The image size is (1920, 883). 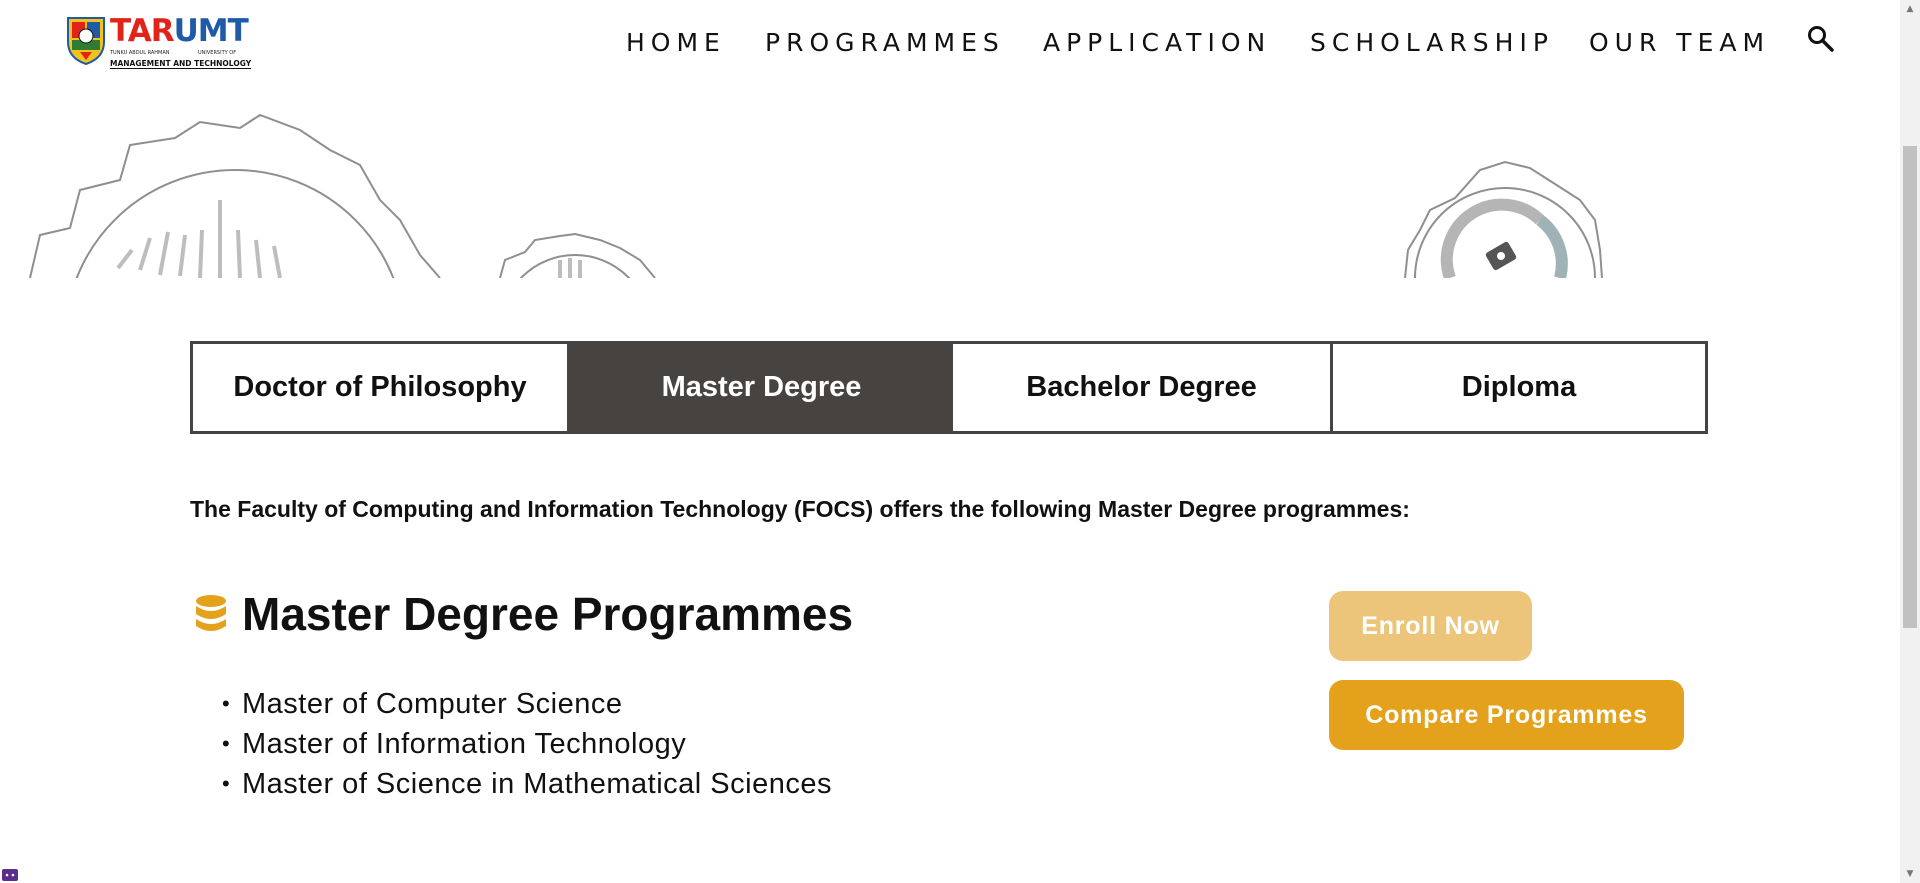 What do you see at coordinates (1143, 387) in the screenshot?
I see `tab-bachelor-degree: Bachelor Degree` at bounding box center [1143, 387].